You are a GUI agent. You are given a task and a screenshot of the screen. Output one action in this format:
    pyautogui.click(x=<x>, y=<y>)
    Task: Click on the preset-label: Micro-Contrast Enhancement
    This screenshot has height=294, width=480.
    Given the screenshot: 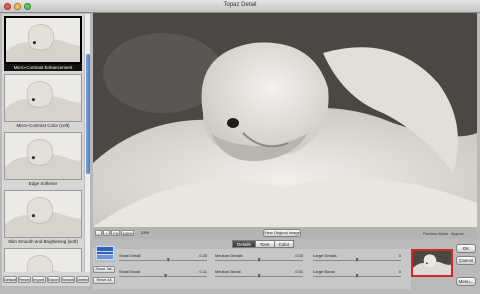 What is the action you would take?
    pyautogui.click(x=43, y=67)
    